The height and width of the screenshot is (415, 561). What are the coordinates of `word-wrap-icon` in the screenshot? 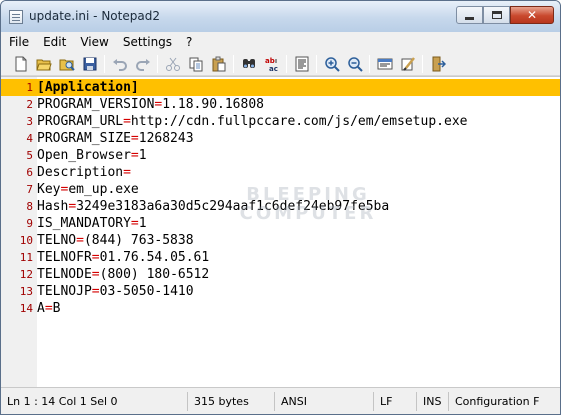 It's located at (301, 63).